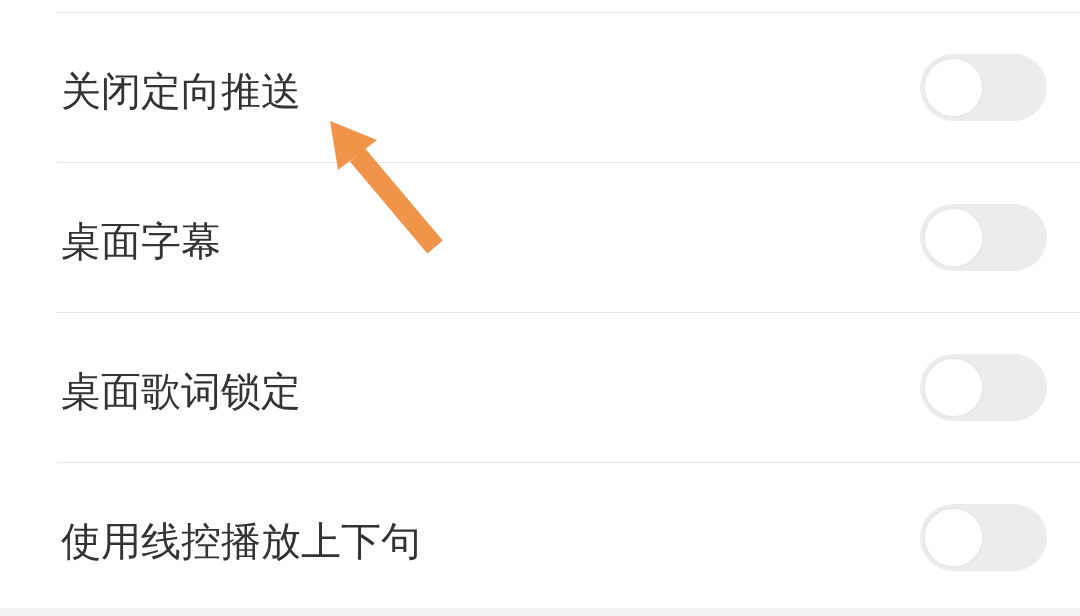  Describe the element at coordinates (241, 540) in the screenshot. I see `setting-label: 使用线控播放上下句` at that location.